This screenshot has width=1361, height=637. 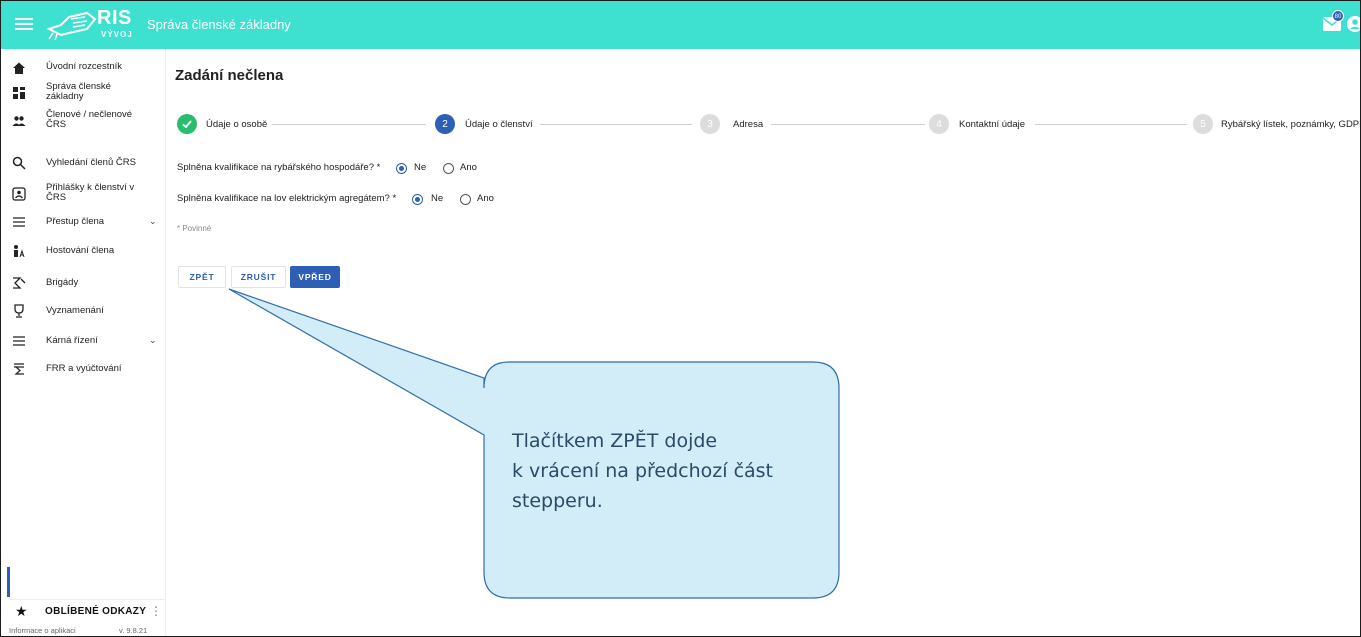 What do you see at coordinates (939, 124) in the screenshot?
I see `step-4-number: 4` at bounding box center [939, 124].